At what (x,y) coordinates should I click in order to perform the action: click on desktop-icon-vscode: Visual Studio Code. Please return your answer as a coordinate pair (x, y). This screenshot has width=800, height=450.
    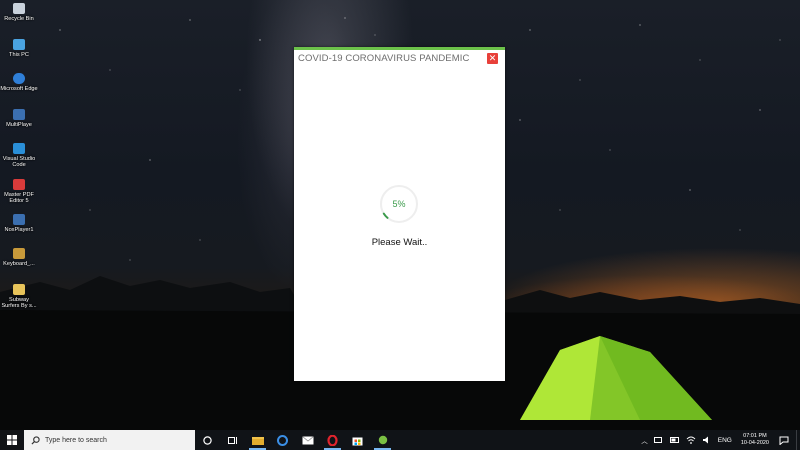
    Looking at the image, I should click on (19, 155).